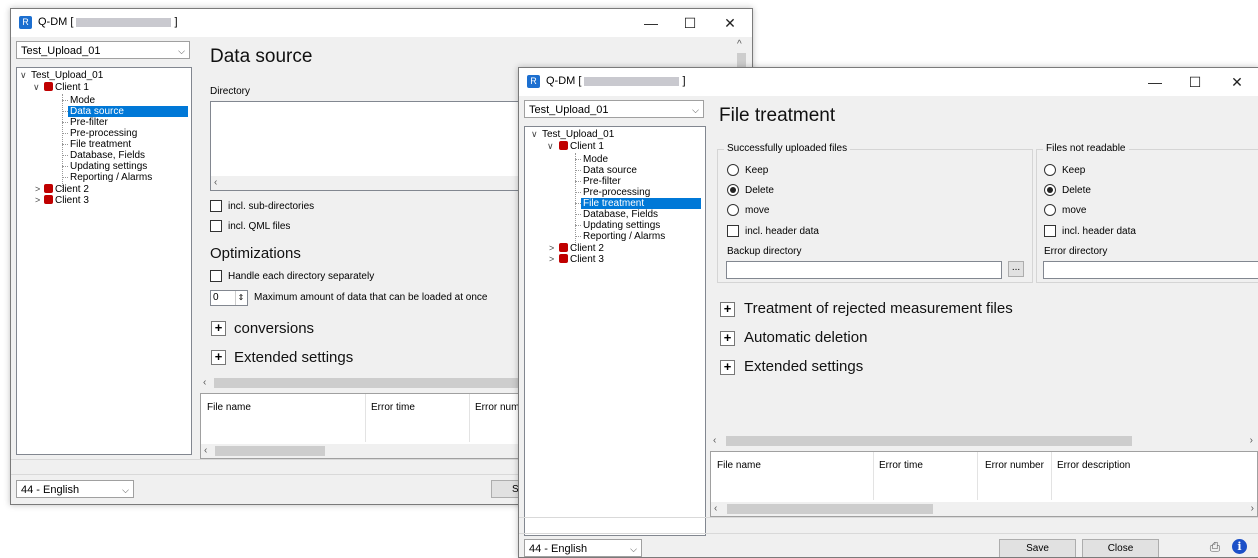 This screenshot has width=1258, height=558. I want to click on conversions-section: conversions, so click(274, 328).